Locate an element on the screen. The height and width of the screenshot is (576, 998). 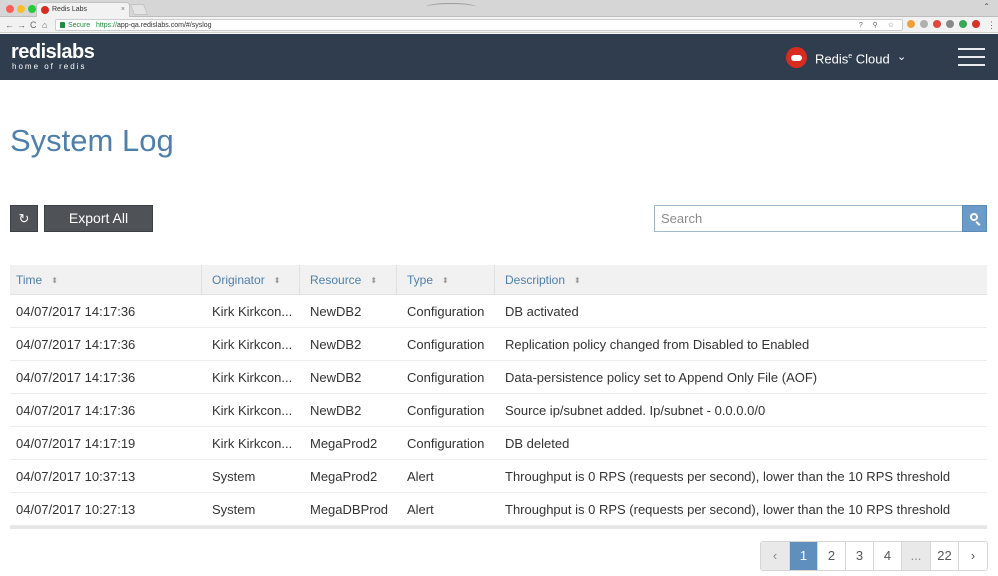
browser-menu-icon: ⋮ is located at coordinates (991, 25).